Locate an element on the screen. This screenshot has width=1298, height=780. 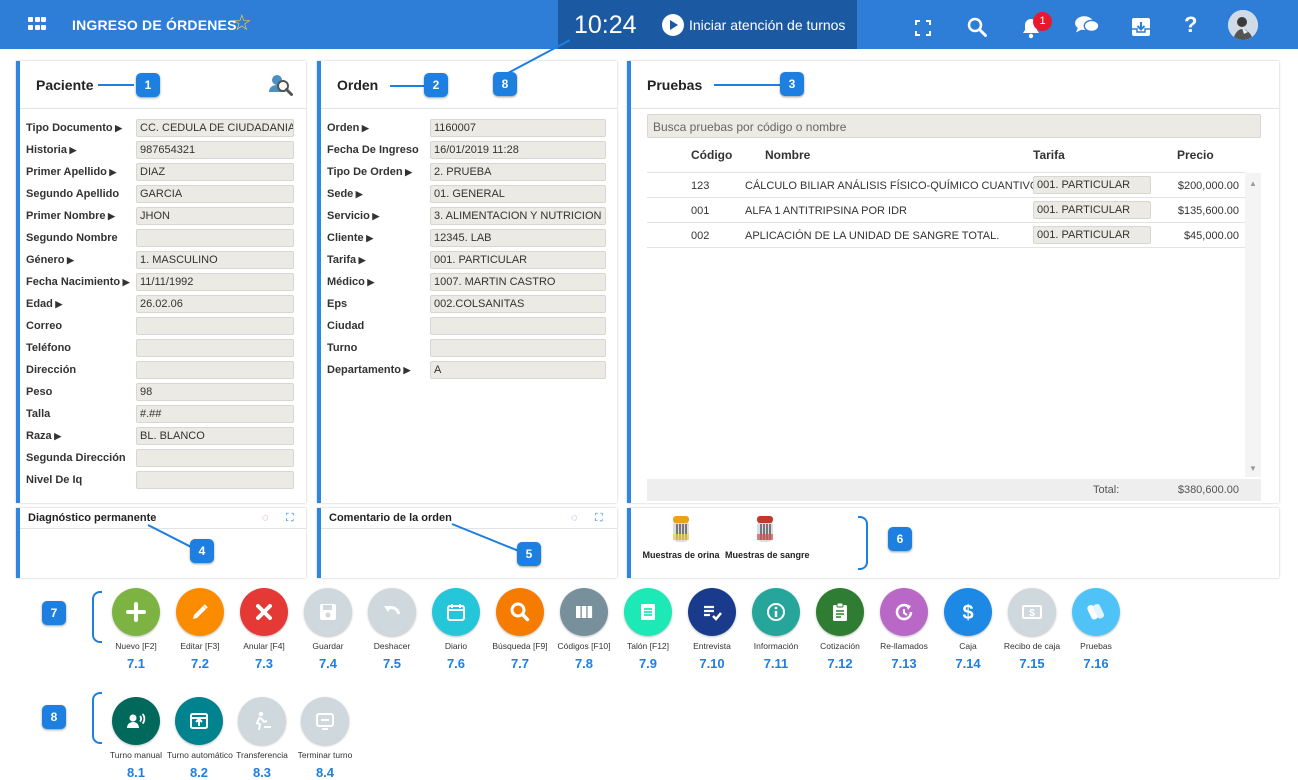
re-llamados-button: Re-llamados 7.13 is located at coordinates (904, 629).